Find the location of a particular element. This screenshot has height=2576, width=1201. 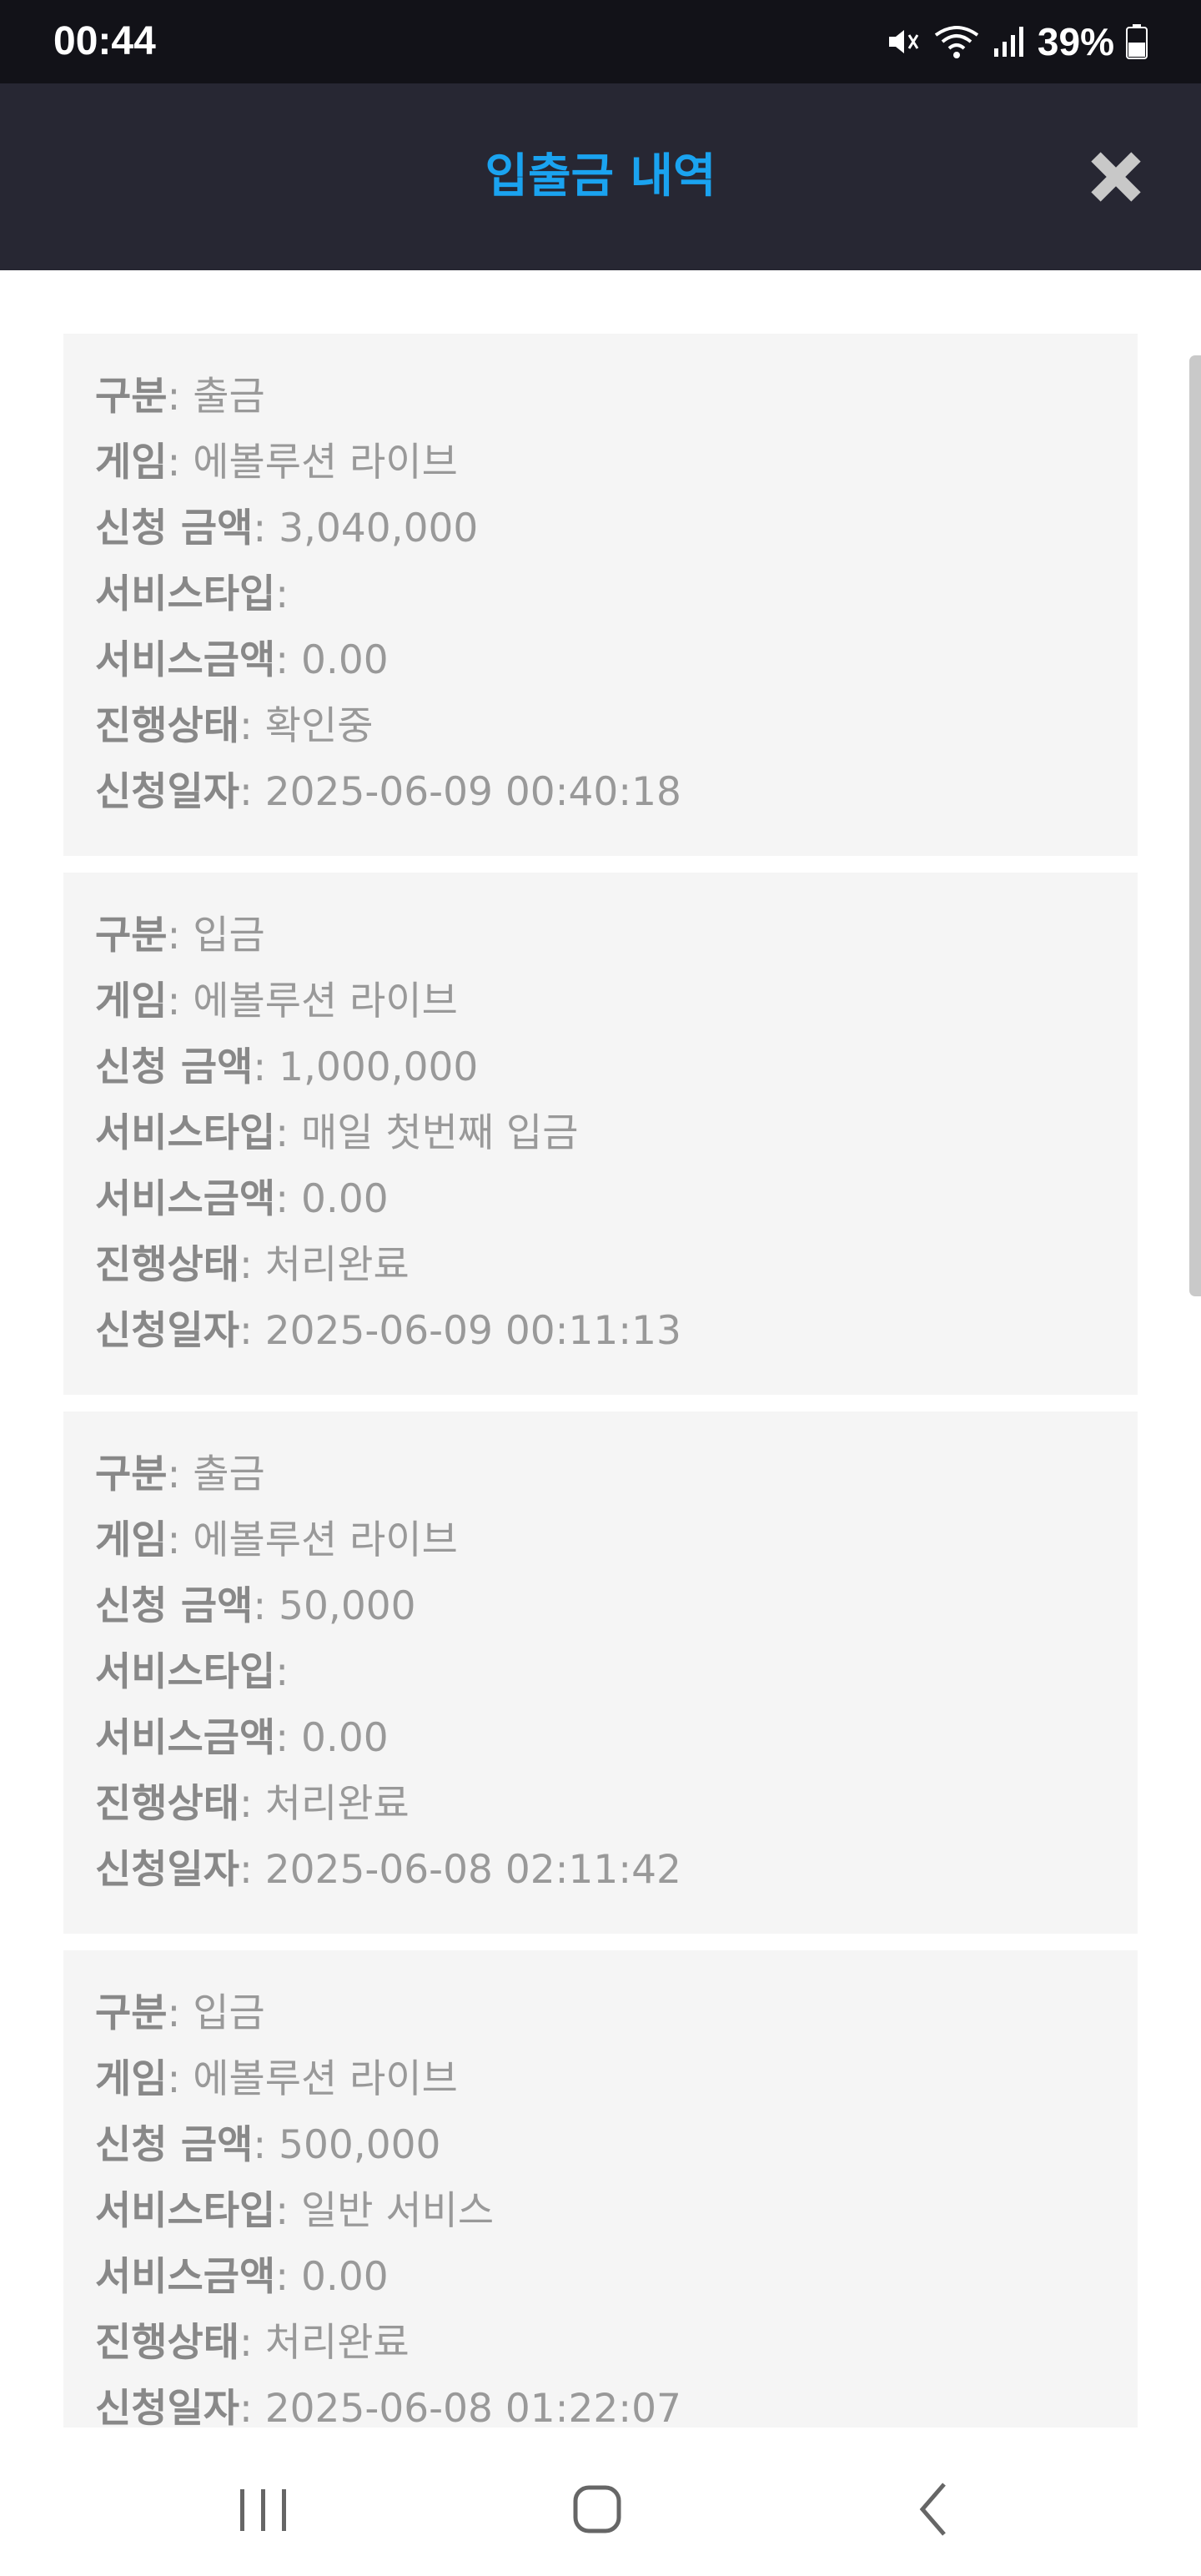

value-amount: : 500,000 is located at coordinates (347, 2145).